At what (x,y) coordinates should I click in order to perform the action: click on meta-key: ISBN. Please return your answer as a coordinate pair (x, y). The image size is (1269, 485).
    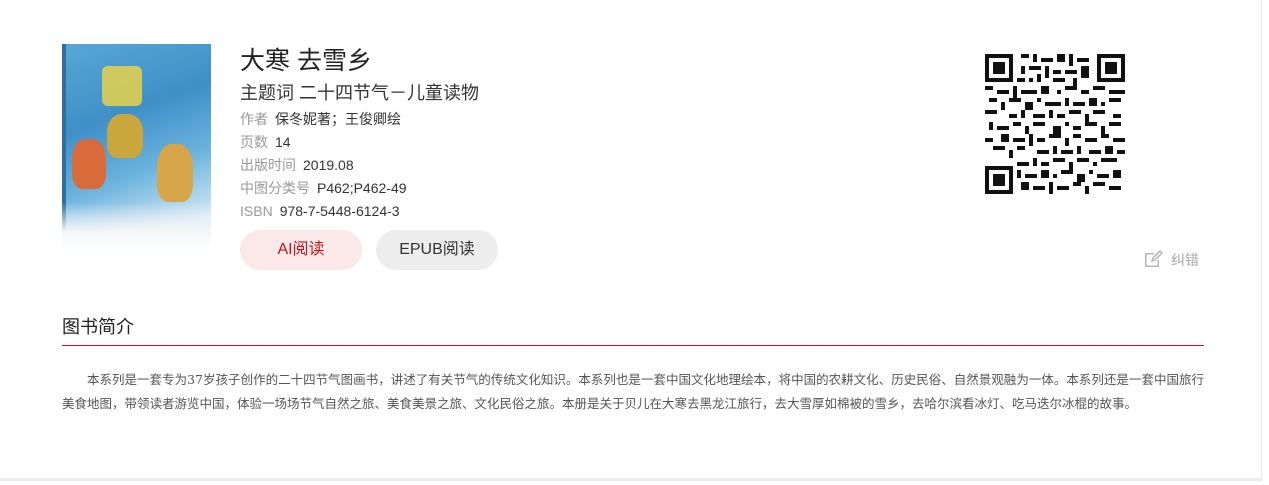
    Looking at the image, I should click on (256, 211).